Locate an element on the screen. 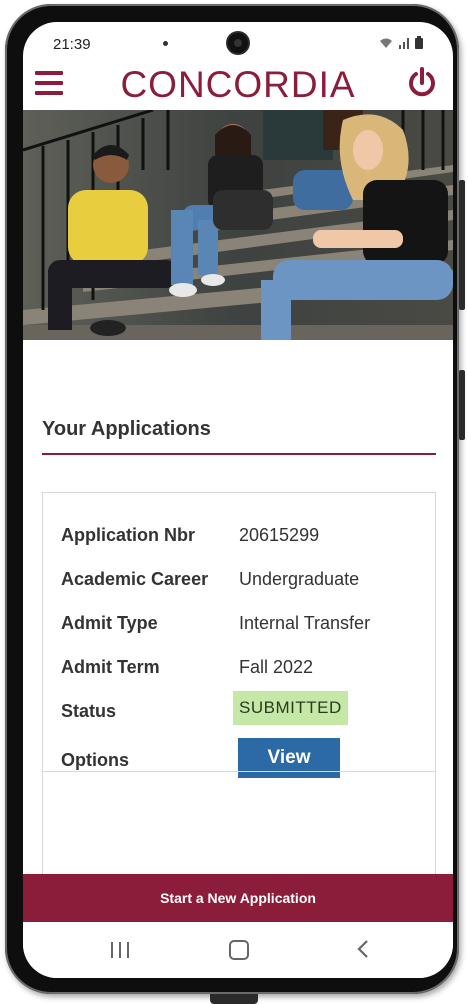 This screenshot has width=468, height=1004. front-camera-icon is located at coordinates (238, 43).